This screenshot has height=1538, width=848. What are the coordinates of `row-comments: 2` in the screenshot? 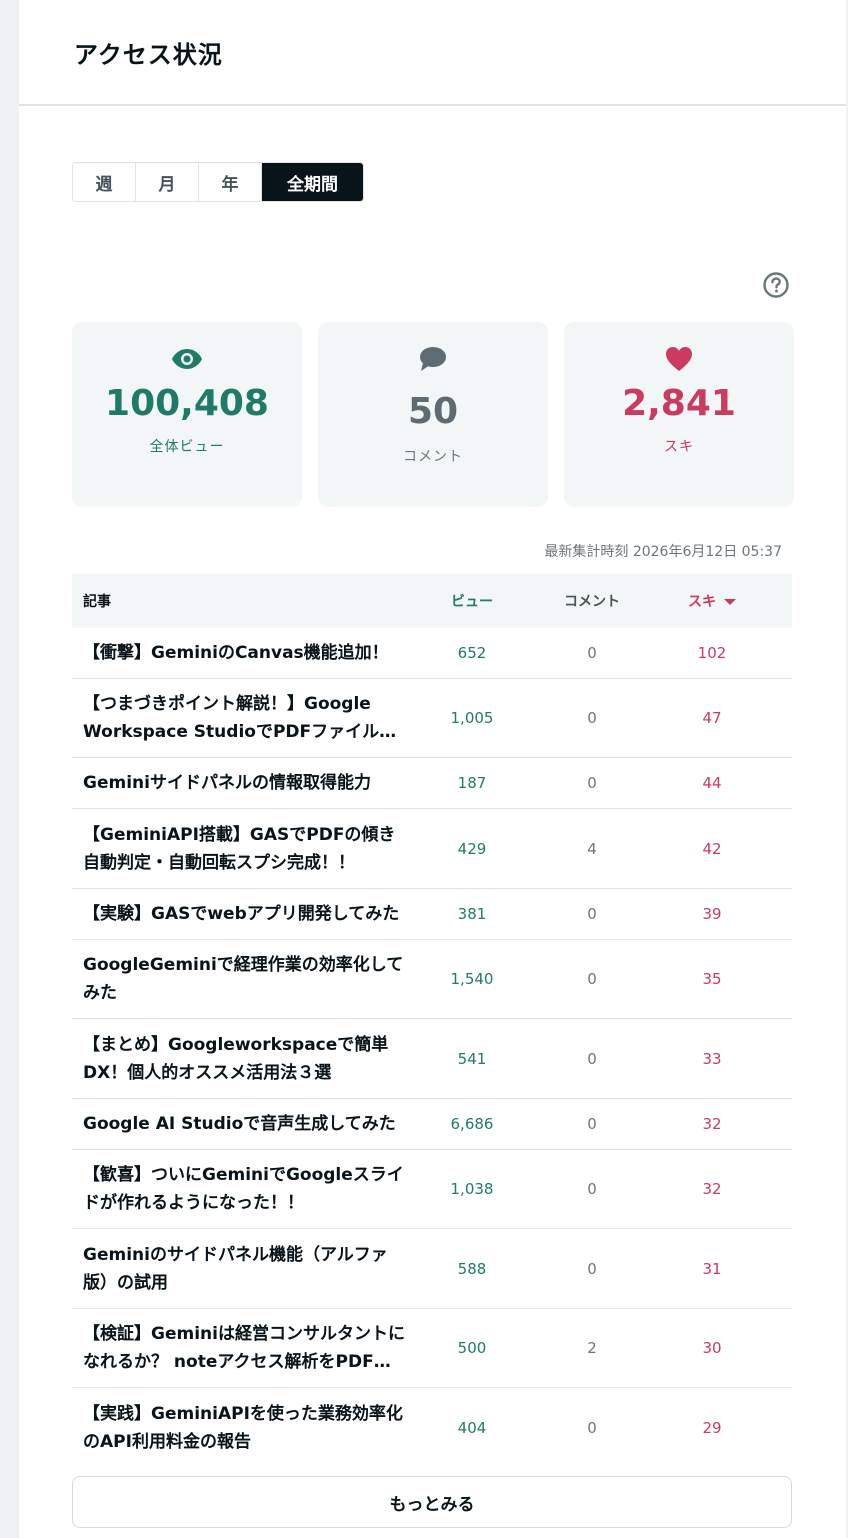 It's located at (592, 1348).